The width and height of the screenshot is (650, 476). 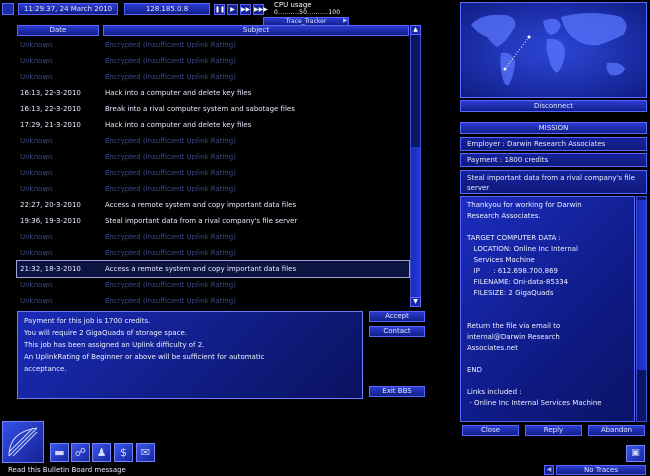 I want to click on uplink-logo-icon, so click(x=23, y=442).